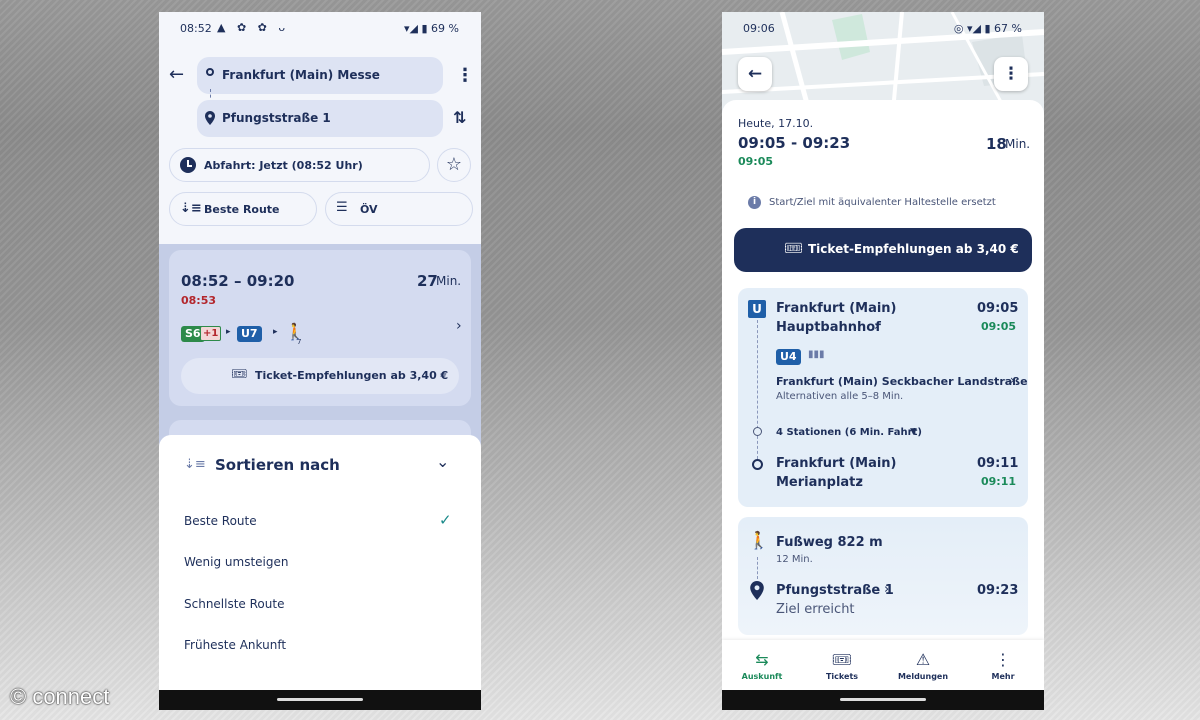  Describe the element at coordinates (815, 609) in the screenshot. I see `destination-note: Ziel erreicht` at that location.